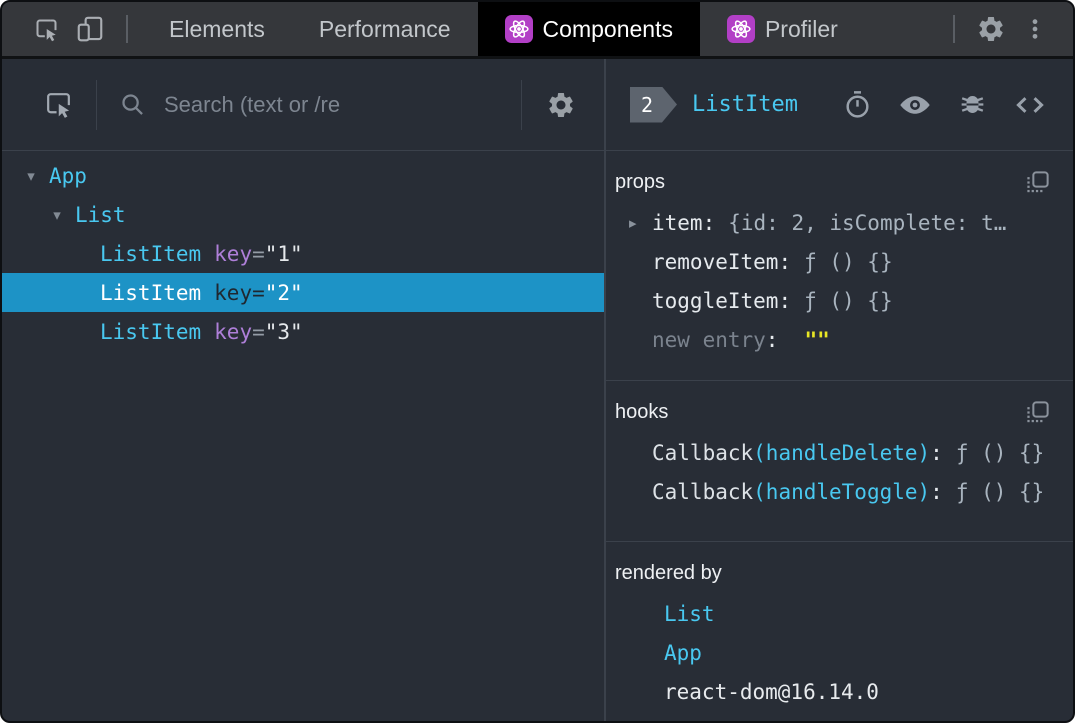 Image resolution: width=1075 pixels, height=723 pixels. I want to click on tabbar-right-group, so click(1006, 29).